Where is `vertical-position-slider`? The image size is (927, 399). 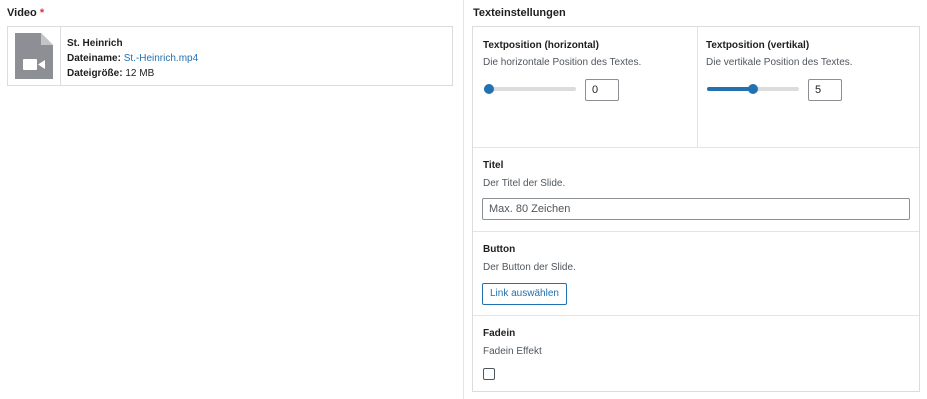 vertical-position-slider is located at coordinates (753, 89).